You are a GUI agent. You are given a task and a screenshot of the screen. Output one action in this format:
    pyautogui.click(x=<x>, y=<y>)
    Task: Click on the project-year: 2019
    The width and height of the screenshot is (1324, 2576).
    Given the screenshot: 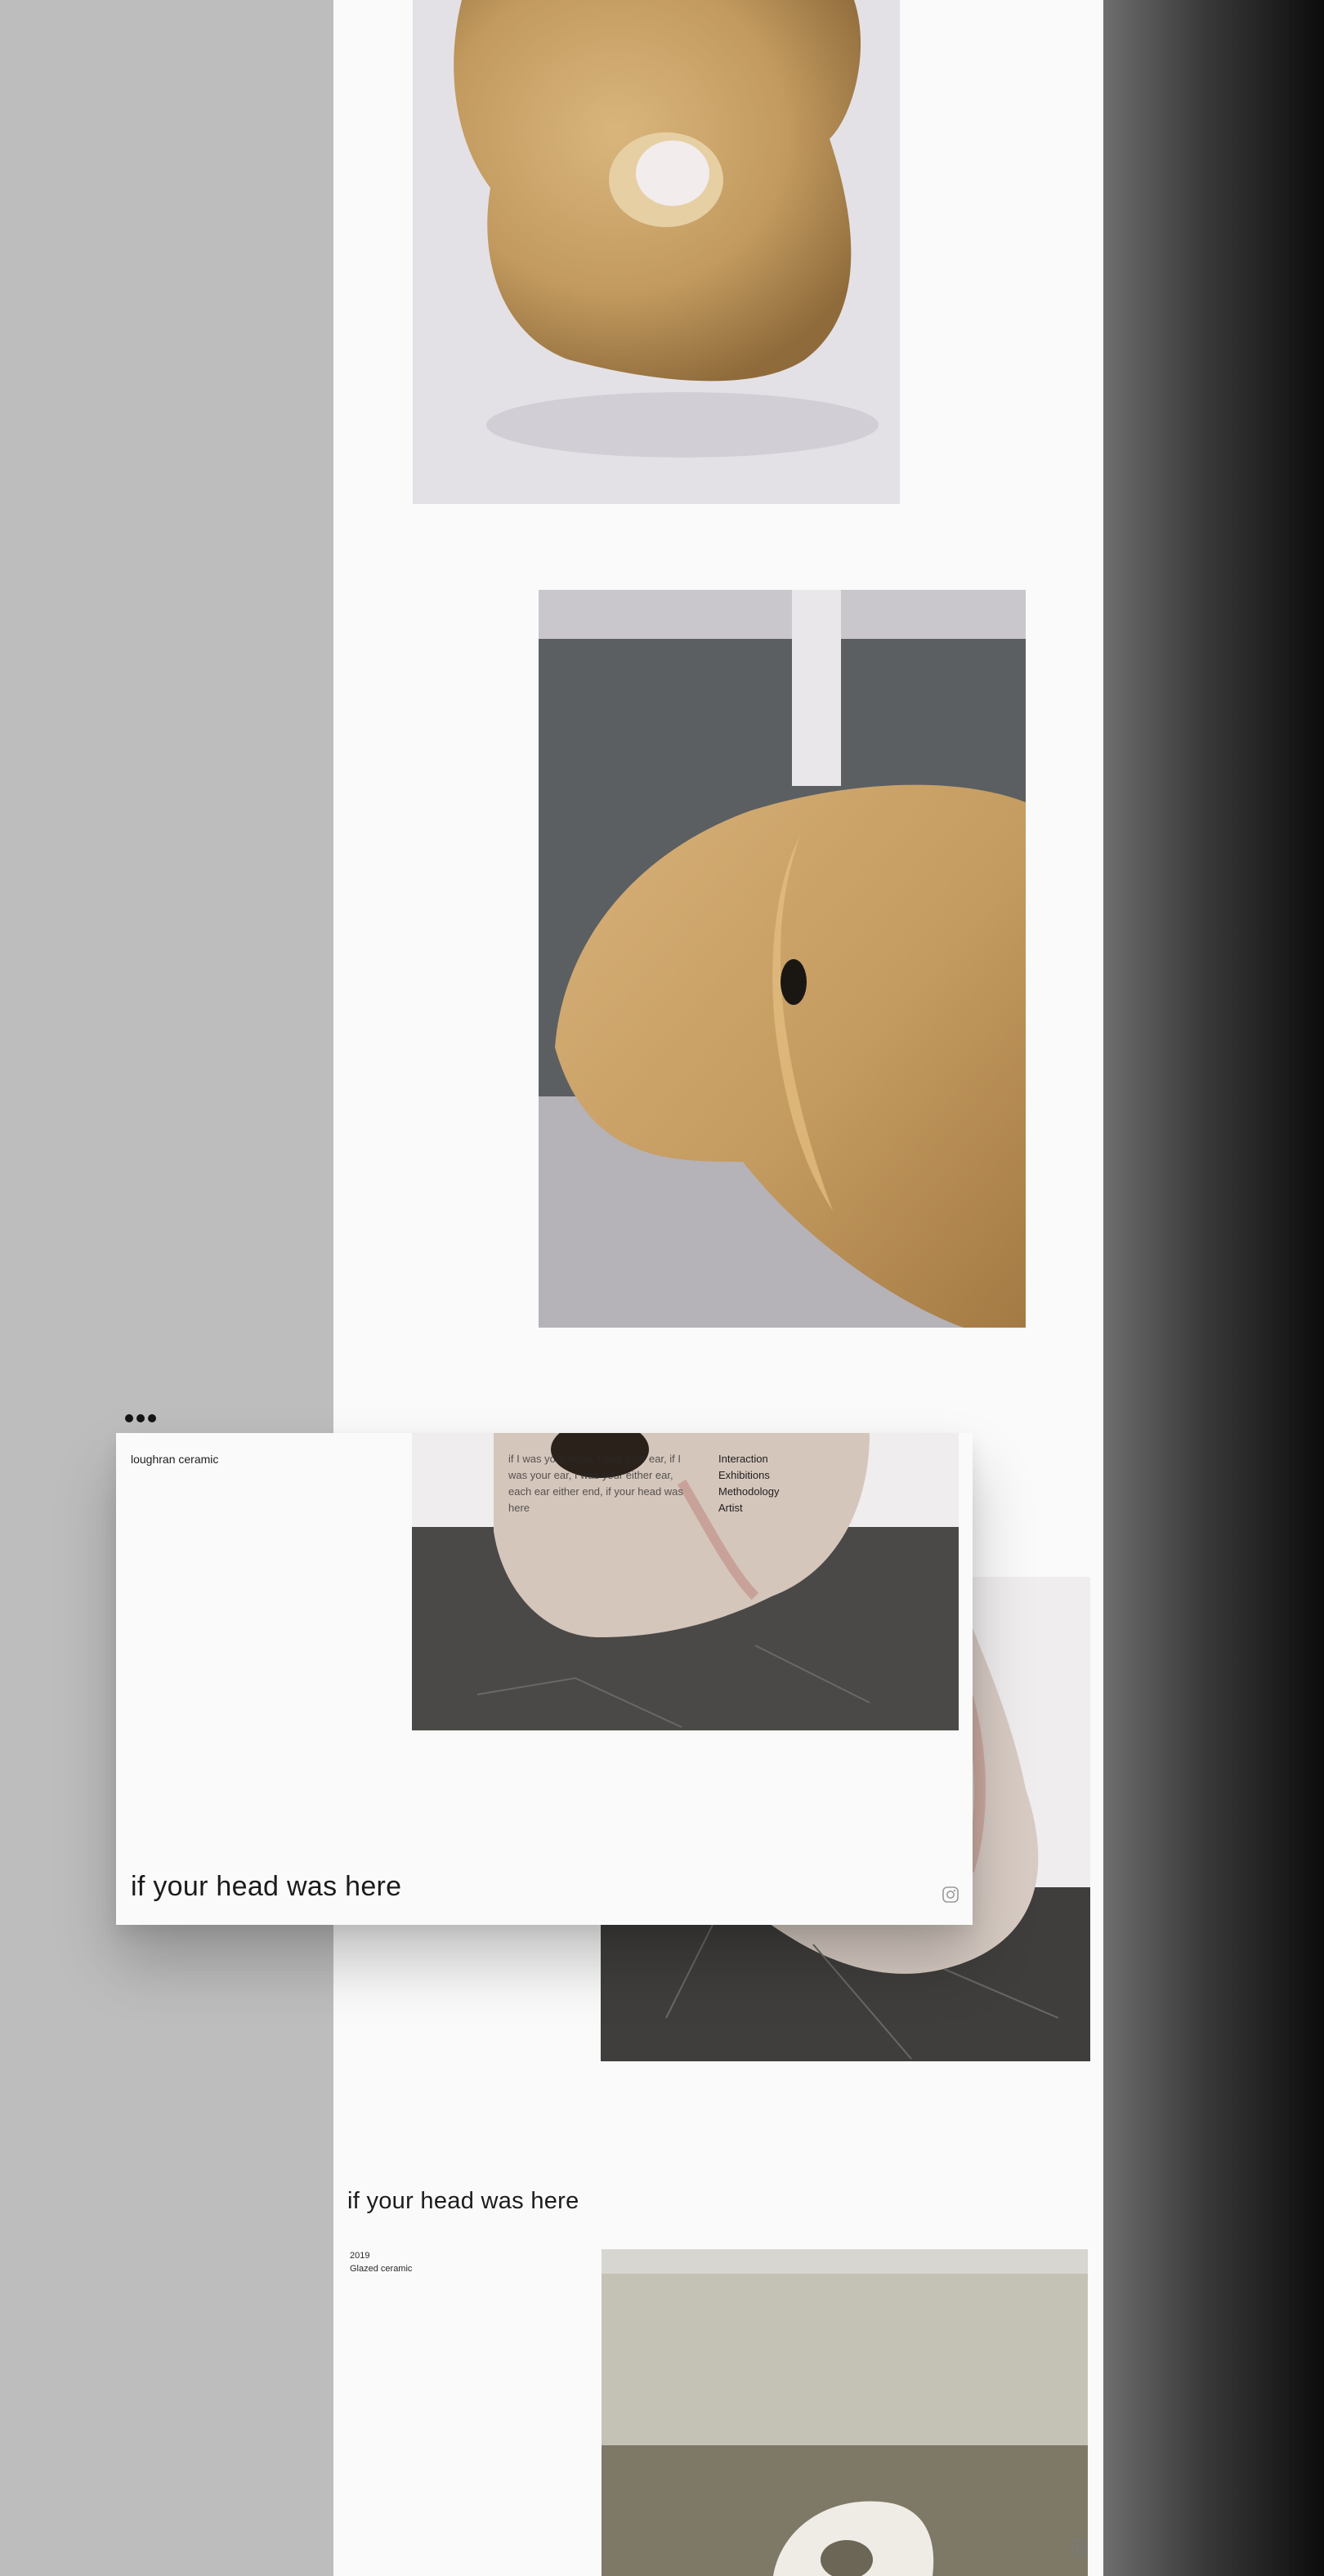 What is the action you would take?
    pyautogui.click(x=360, y=2256)
    